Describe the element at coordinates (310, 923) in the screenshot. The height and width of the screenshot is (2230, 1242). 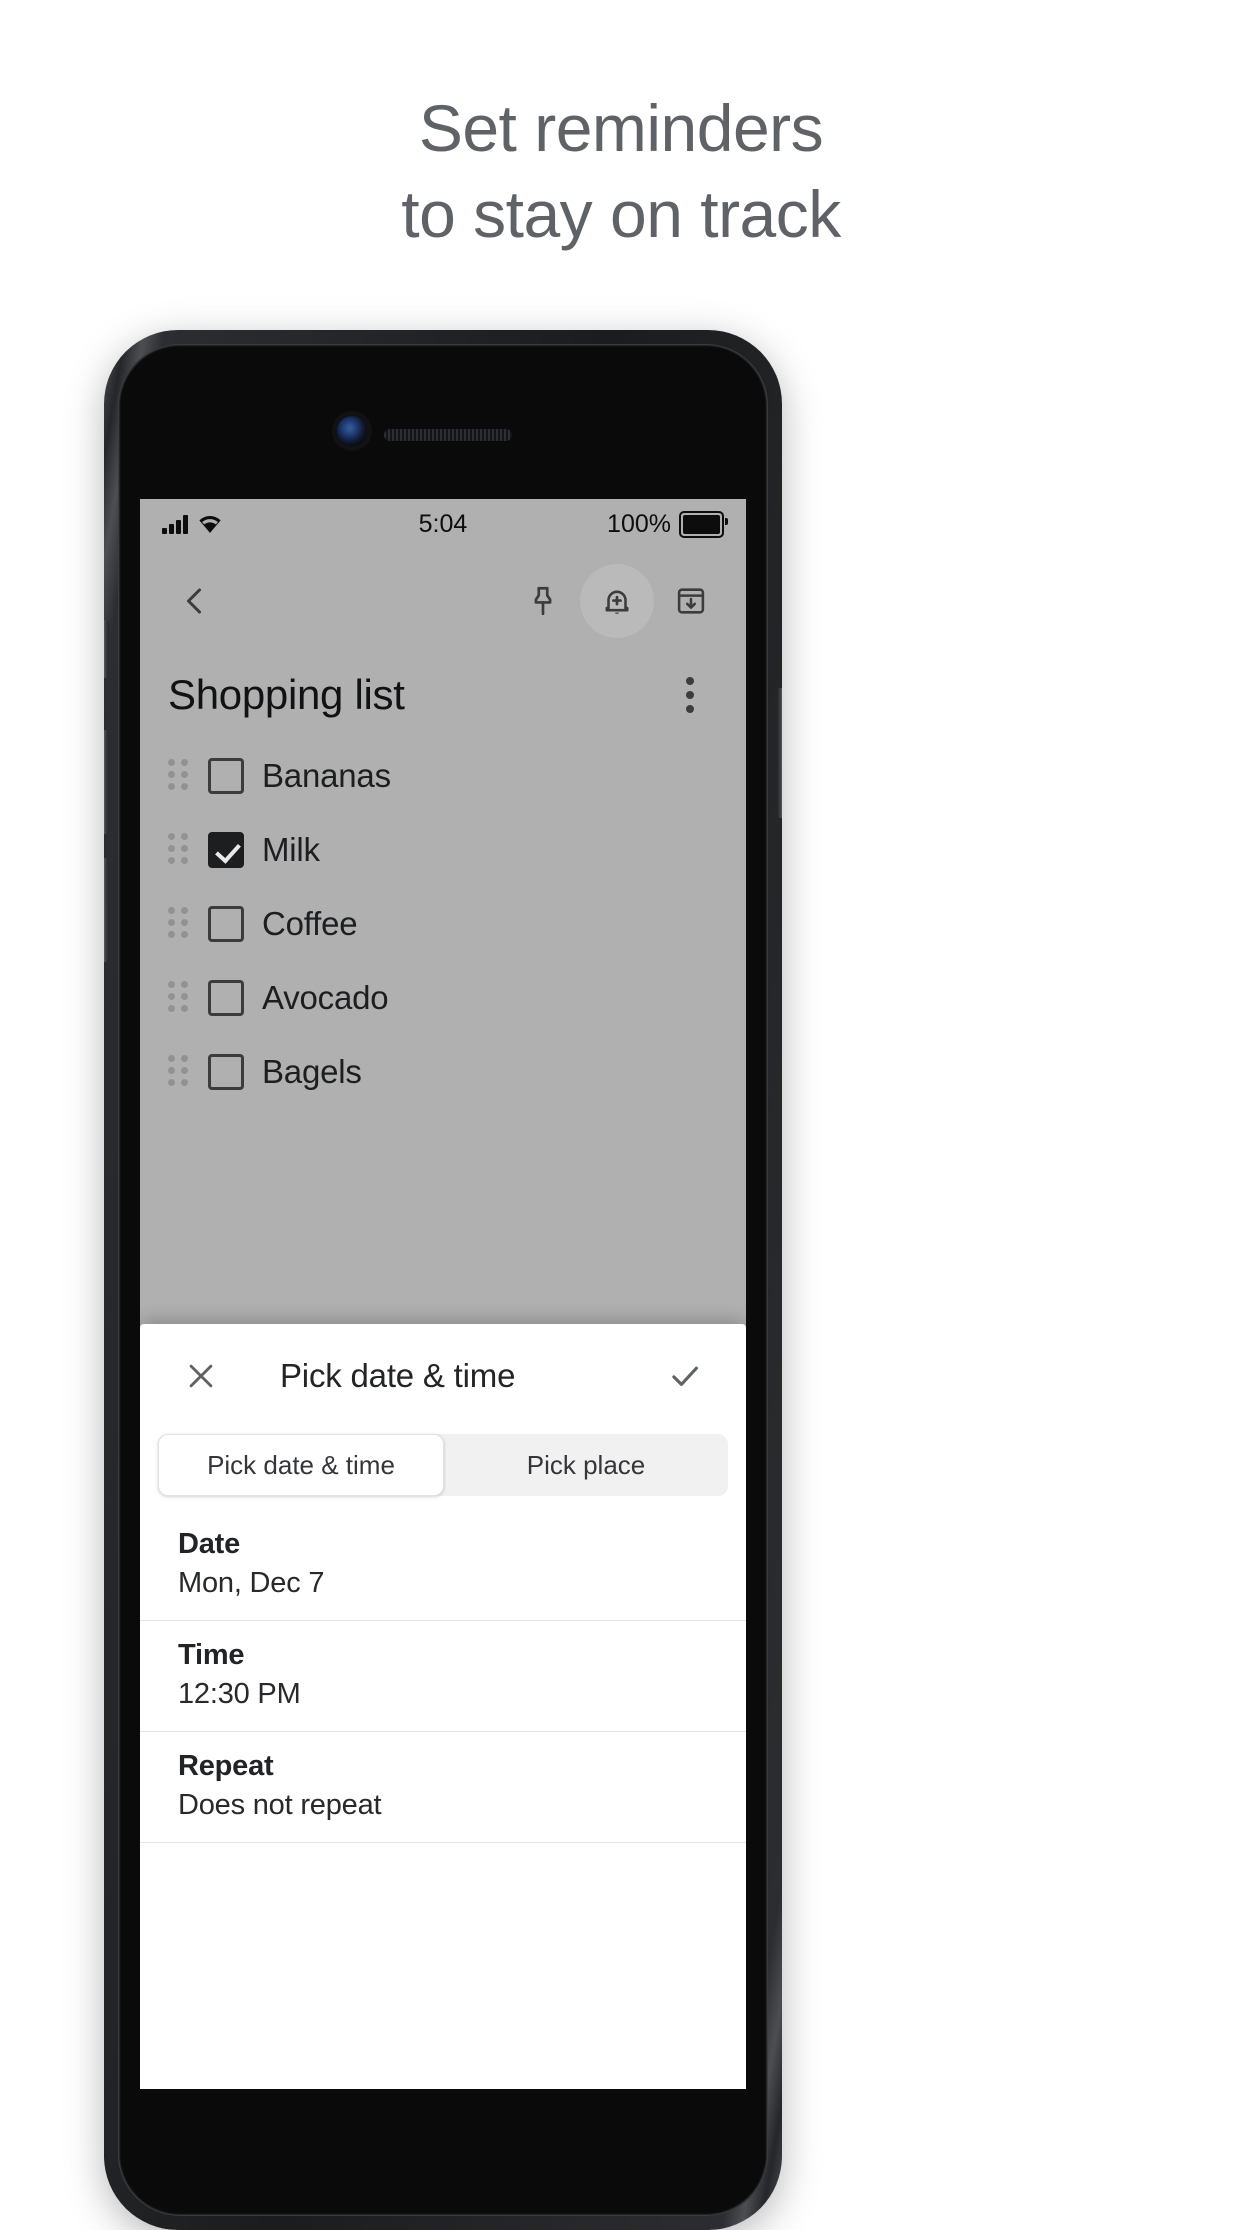
I see `list-item-label: Coffee` at that location.